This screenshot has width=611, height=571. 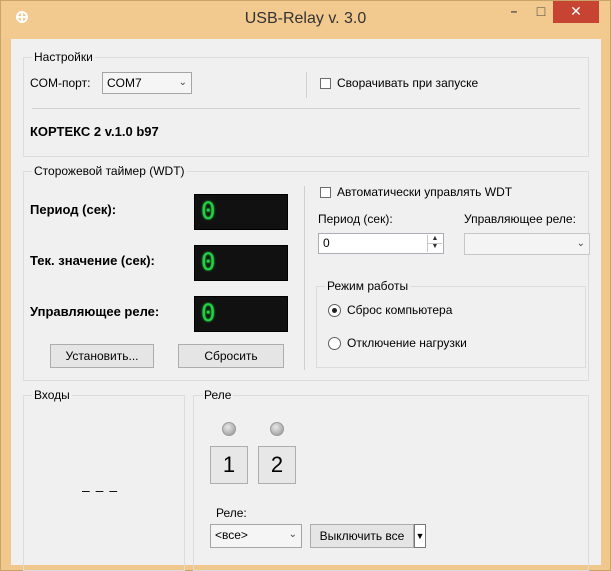 I want to click on relay-select: <все> ⌄, so click(x=256, y=536).